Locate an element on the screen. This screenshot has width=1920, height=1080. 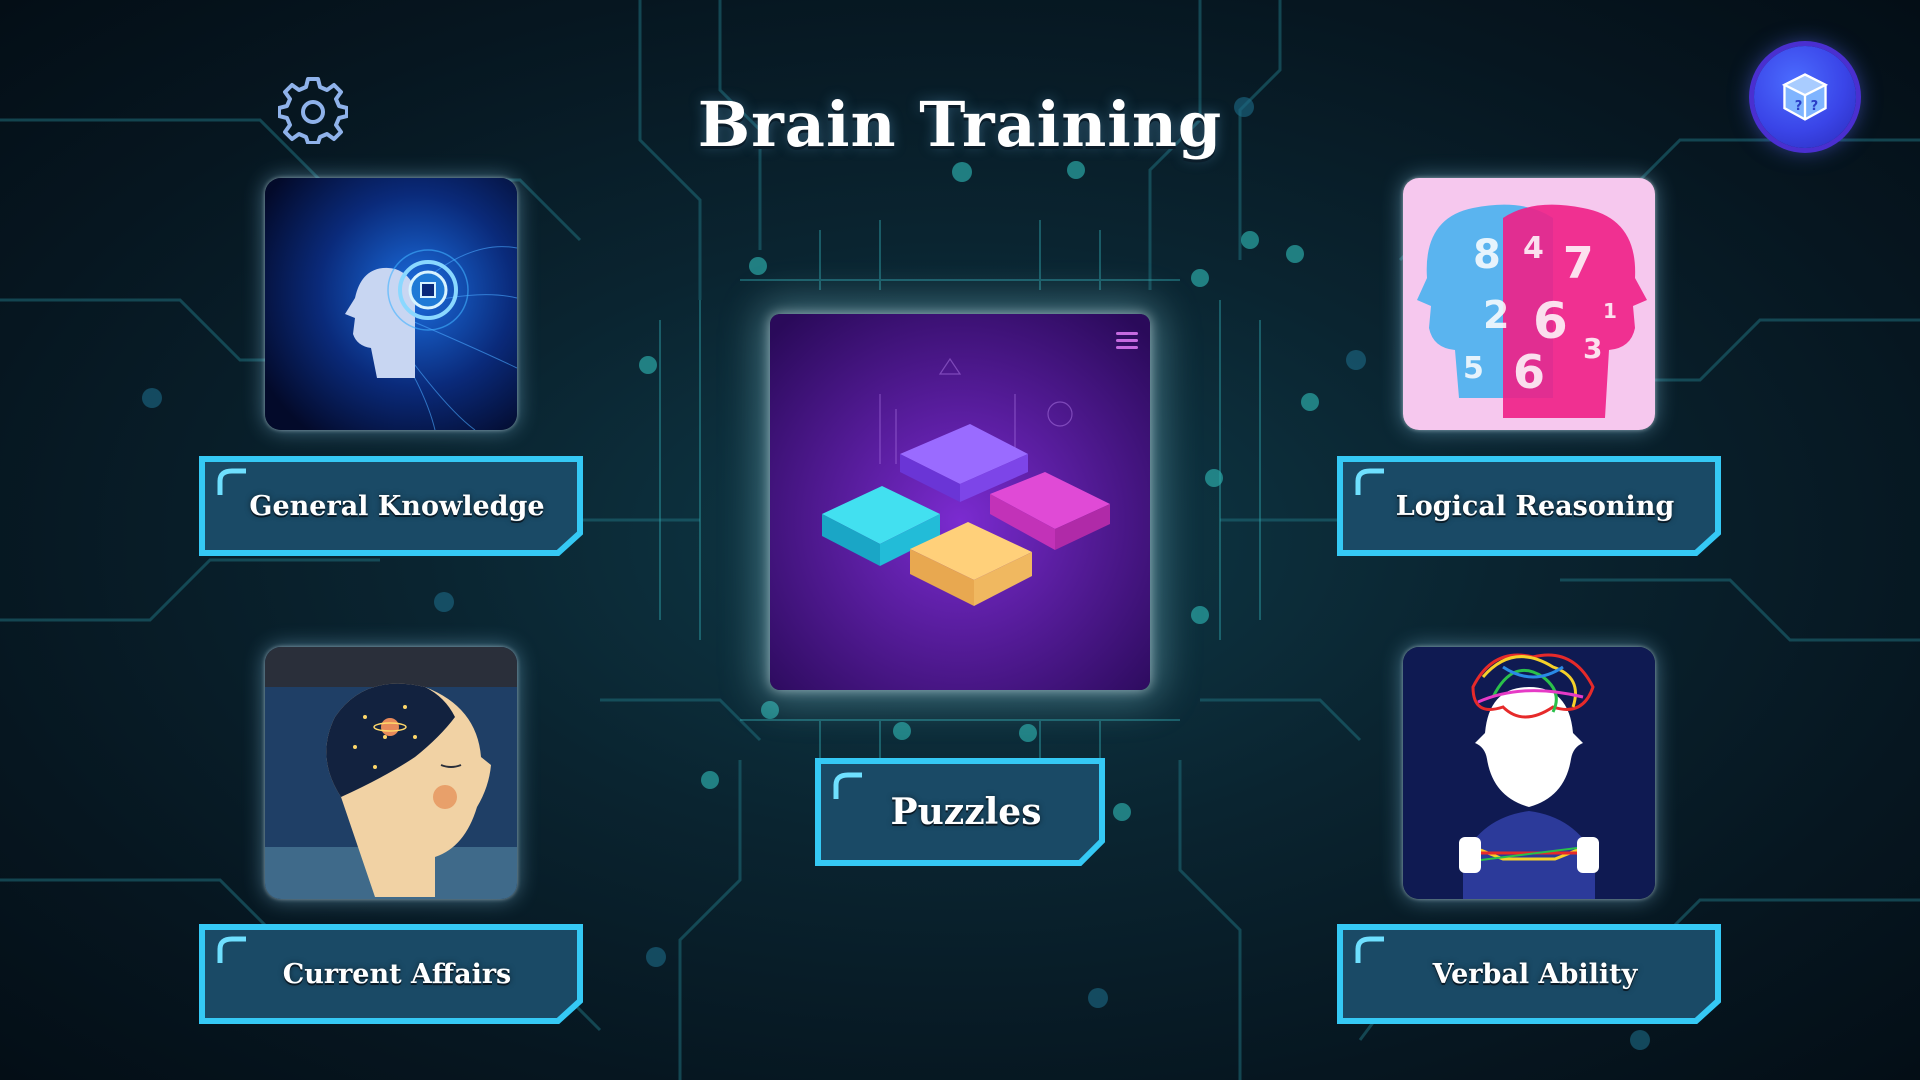
numbers-head-illustration: 8 4 7 2 6 5 6 3 1 is located at coordinates (1529, 304).